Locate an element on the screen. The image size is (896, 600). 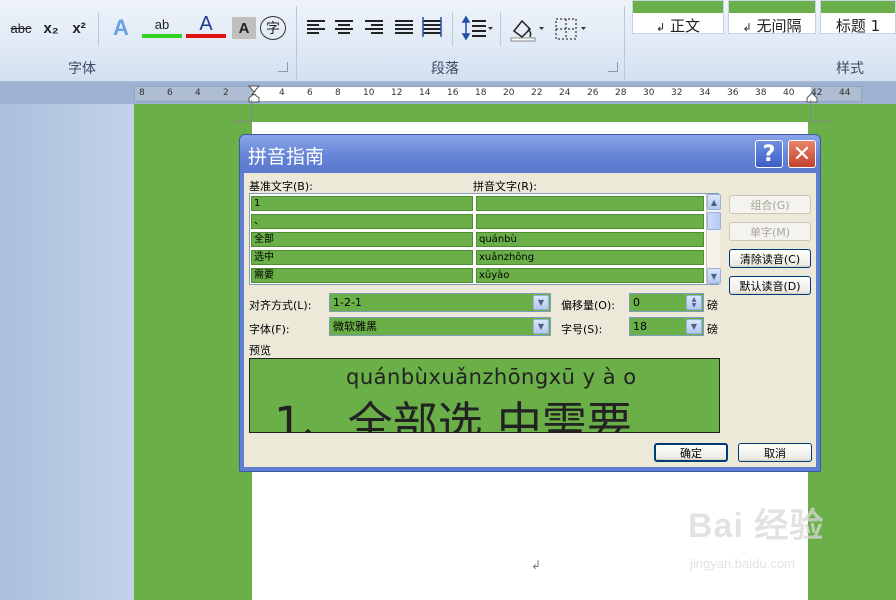
ruler-number: 26 is located at coordinates (593, 93).